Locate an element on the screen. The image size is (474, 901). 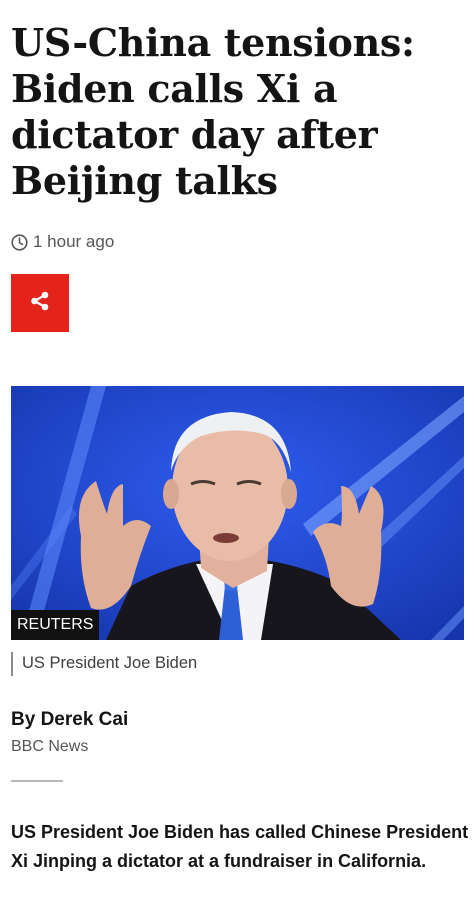
image-credit: REUTERS is located at coordinates (55, 625).